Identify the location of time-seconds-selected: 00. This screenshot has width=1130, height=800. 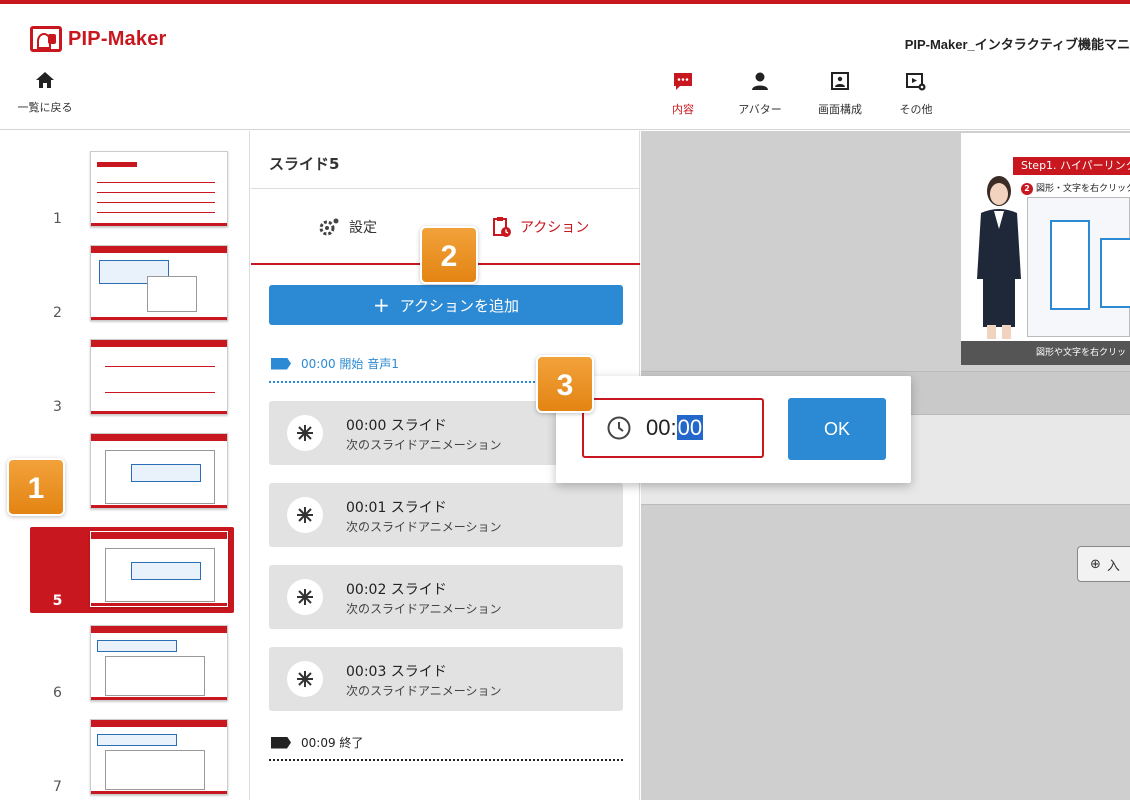
(690, 427).